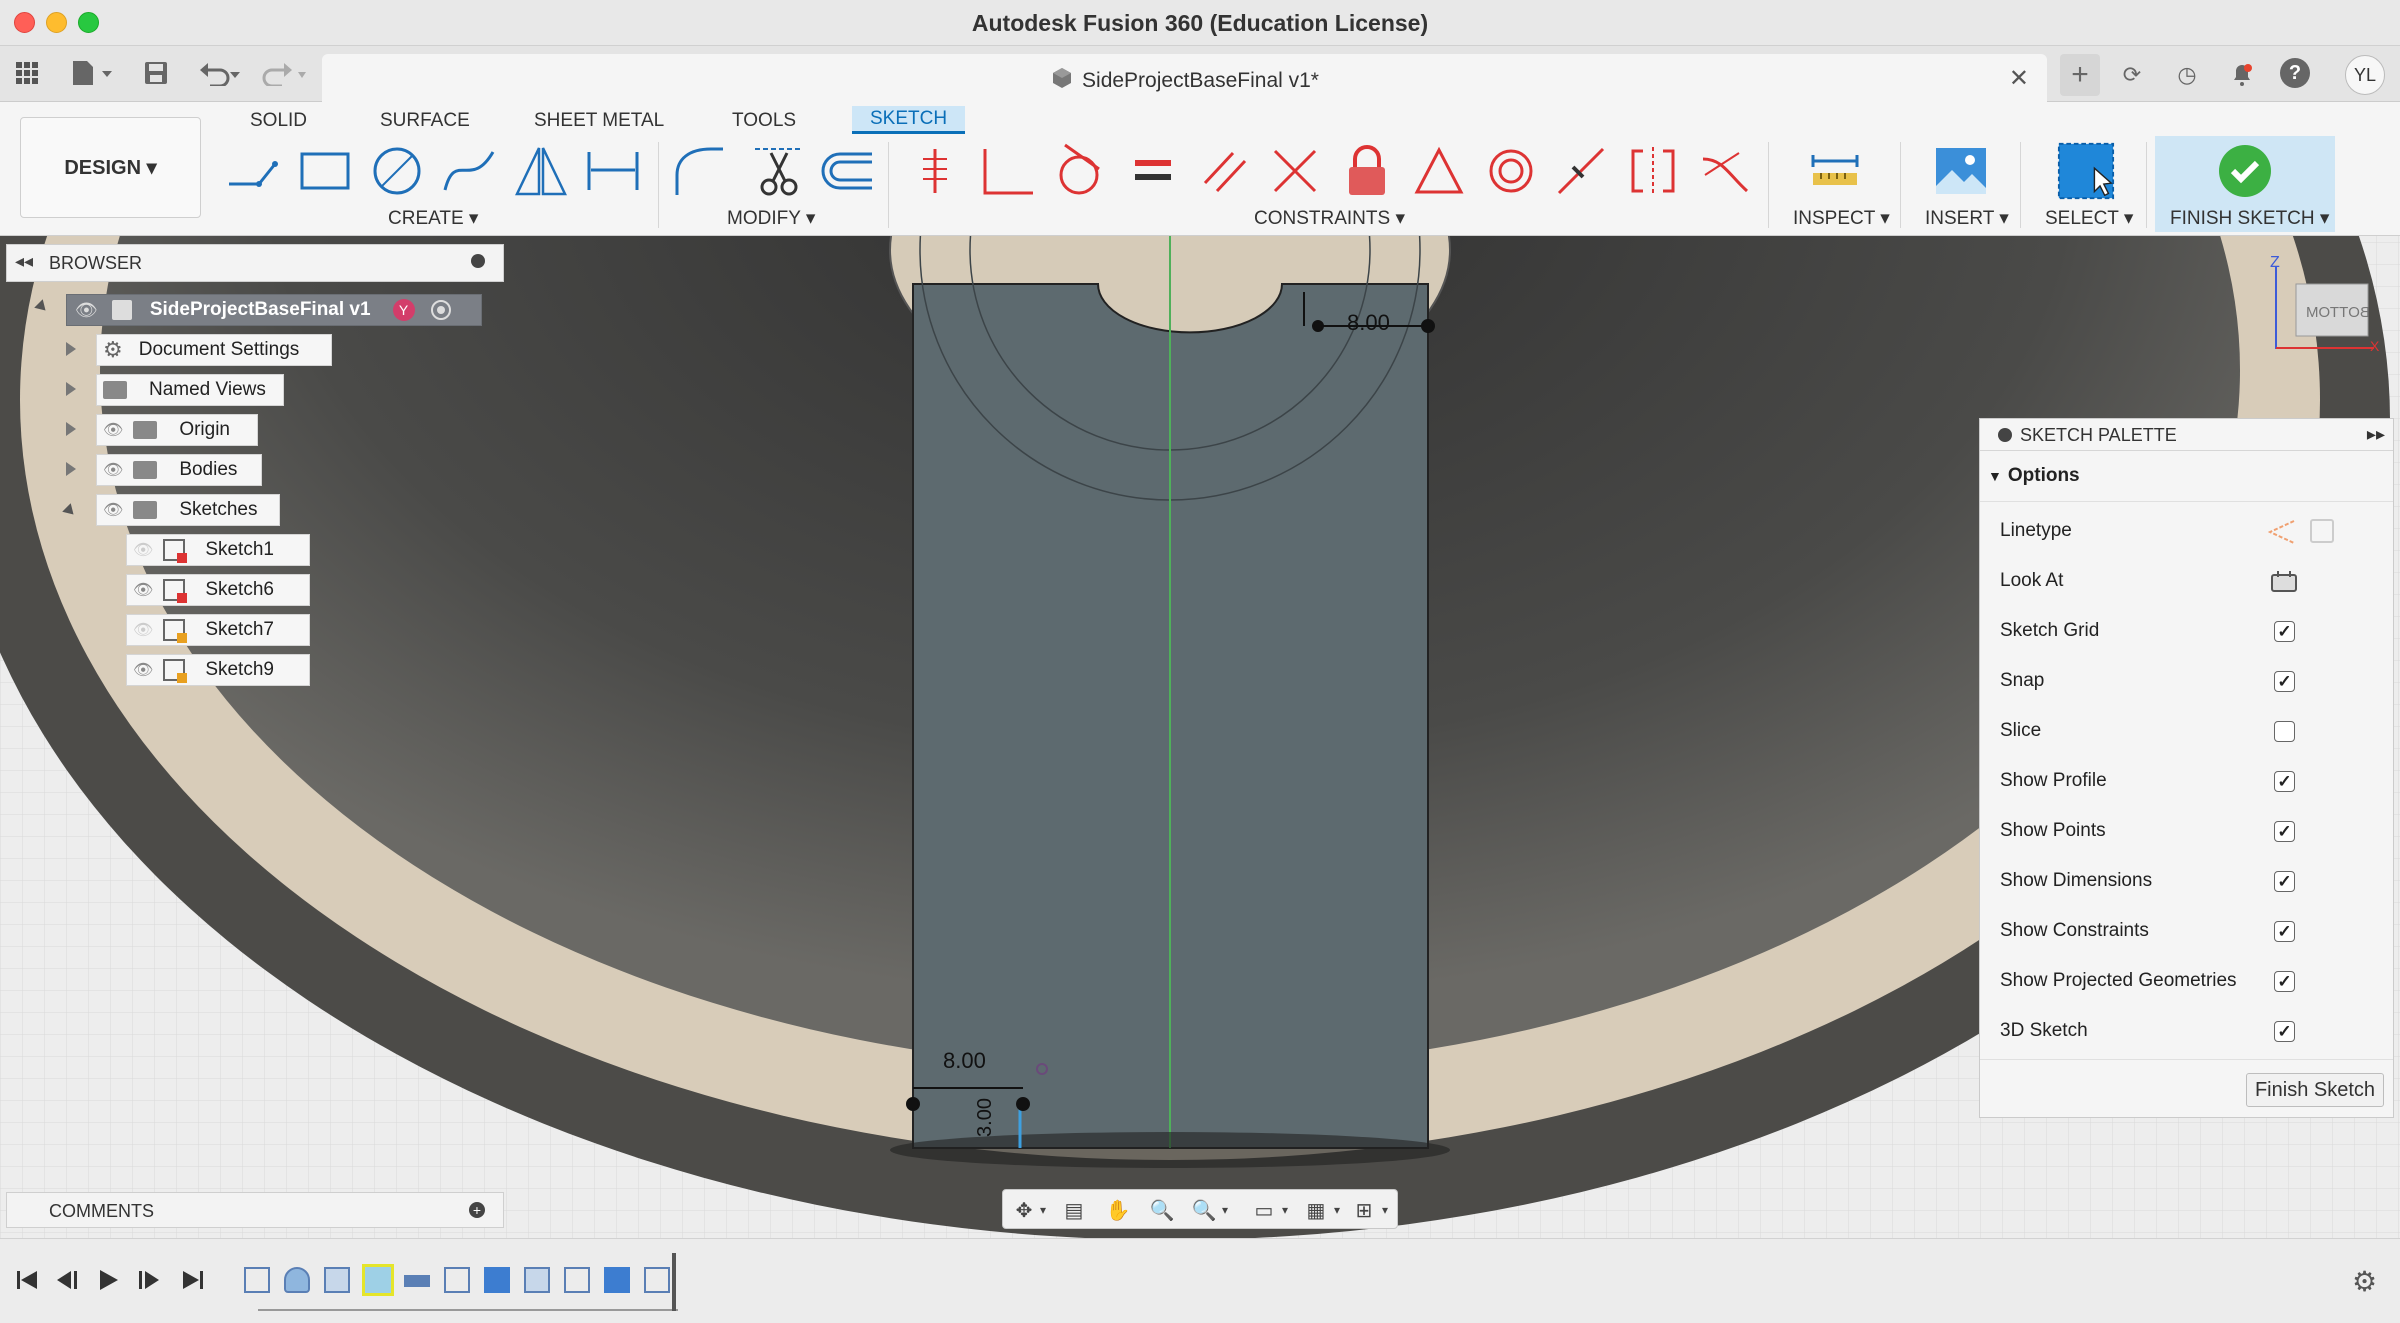  I want to click on fix-lock-icon, so click(1367, 171).